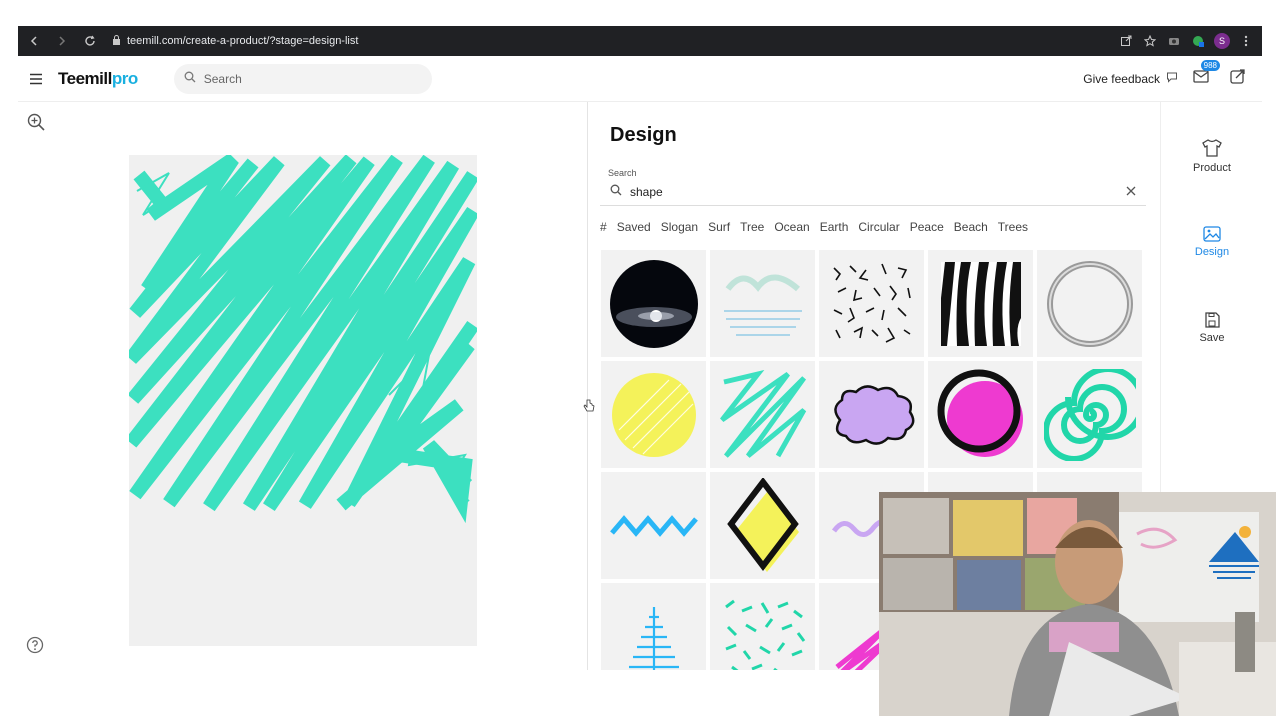  Describe the element at coordinates (927, 227) in the screenshot. I see `tag-peace: Peace` at that location.